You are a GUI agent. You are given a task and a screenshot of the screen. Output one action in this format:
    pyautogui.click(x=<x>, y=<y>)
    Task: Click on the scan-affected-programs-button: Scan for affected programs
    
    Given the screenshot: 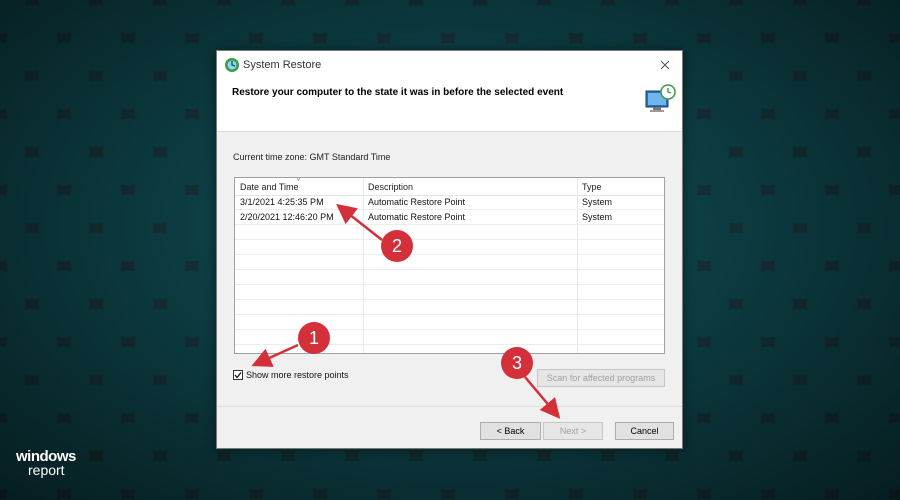 What is the action you would take?
    pyautogui.click(x=601, y=378)
    